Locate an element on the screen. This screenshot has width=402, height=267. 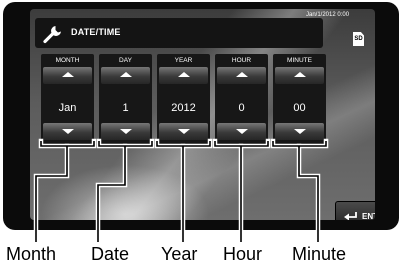
callout-year-label: Year is located at coordinates (179, 254).